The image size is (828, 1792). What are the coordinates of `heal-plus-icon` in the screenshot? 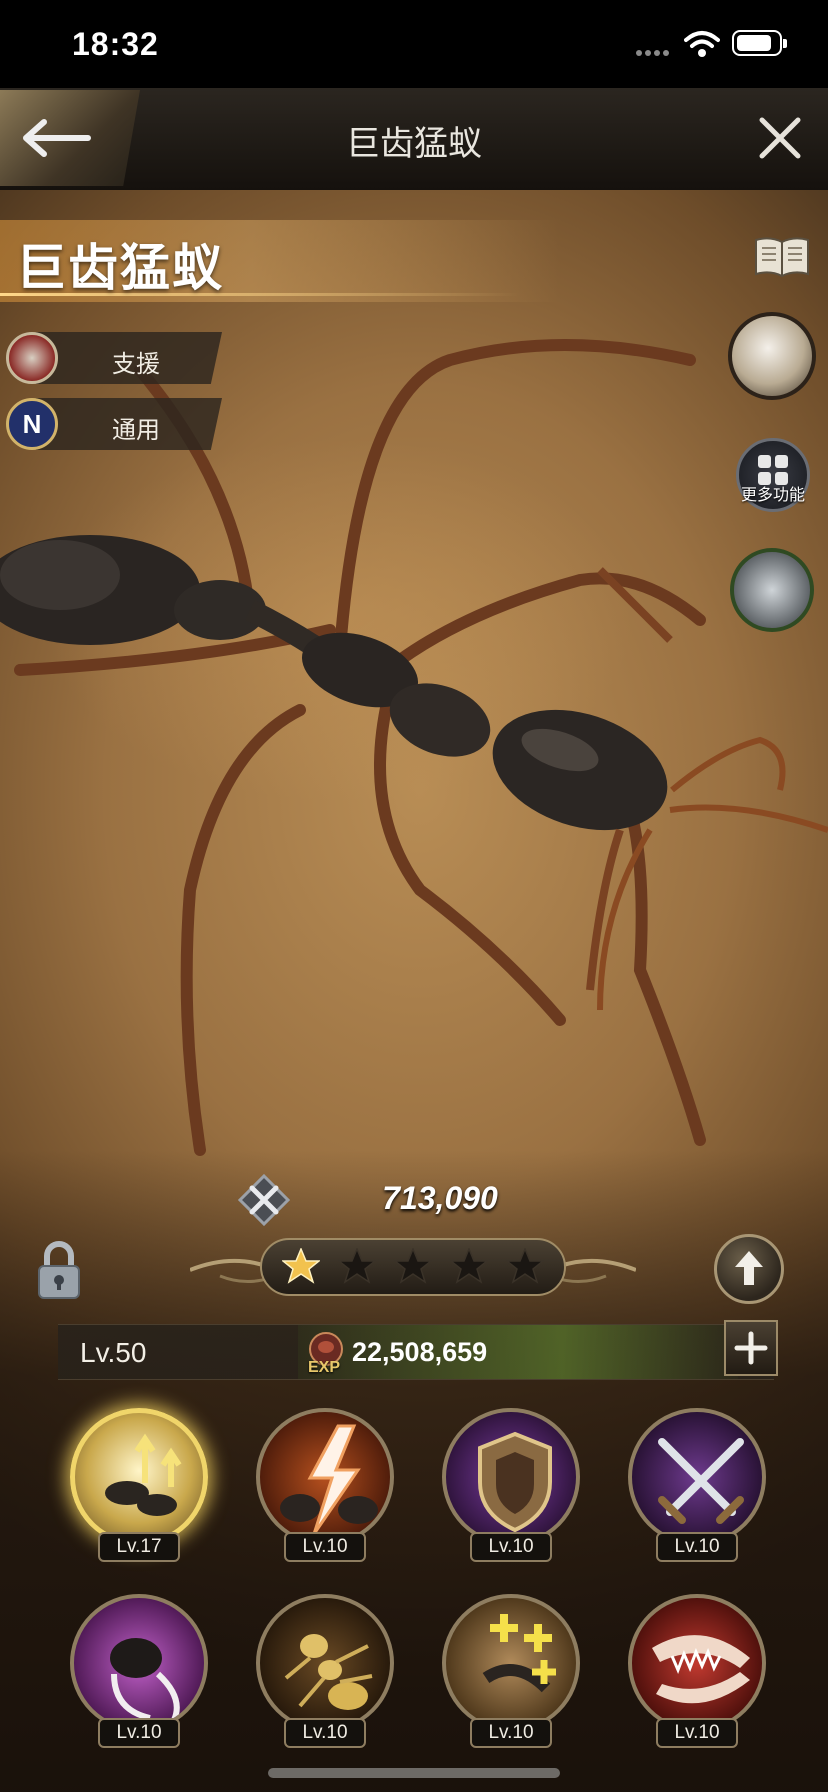 It's located at (511, 1663).